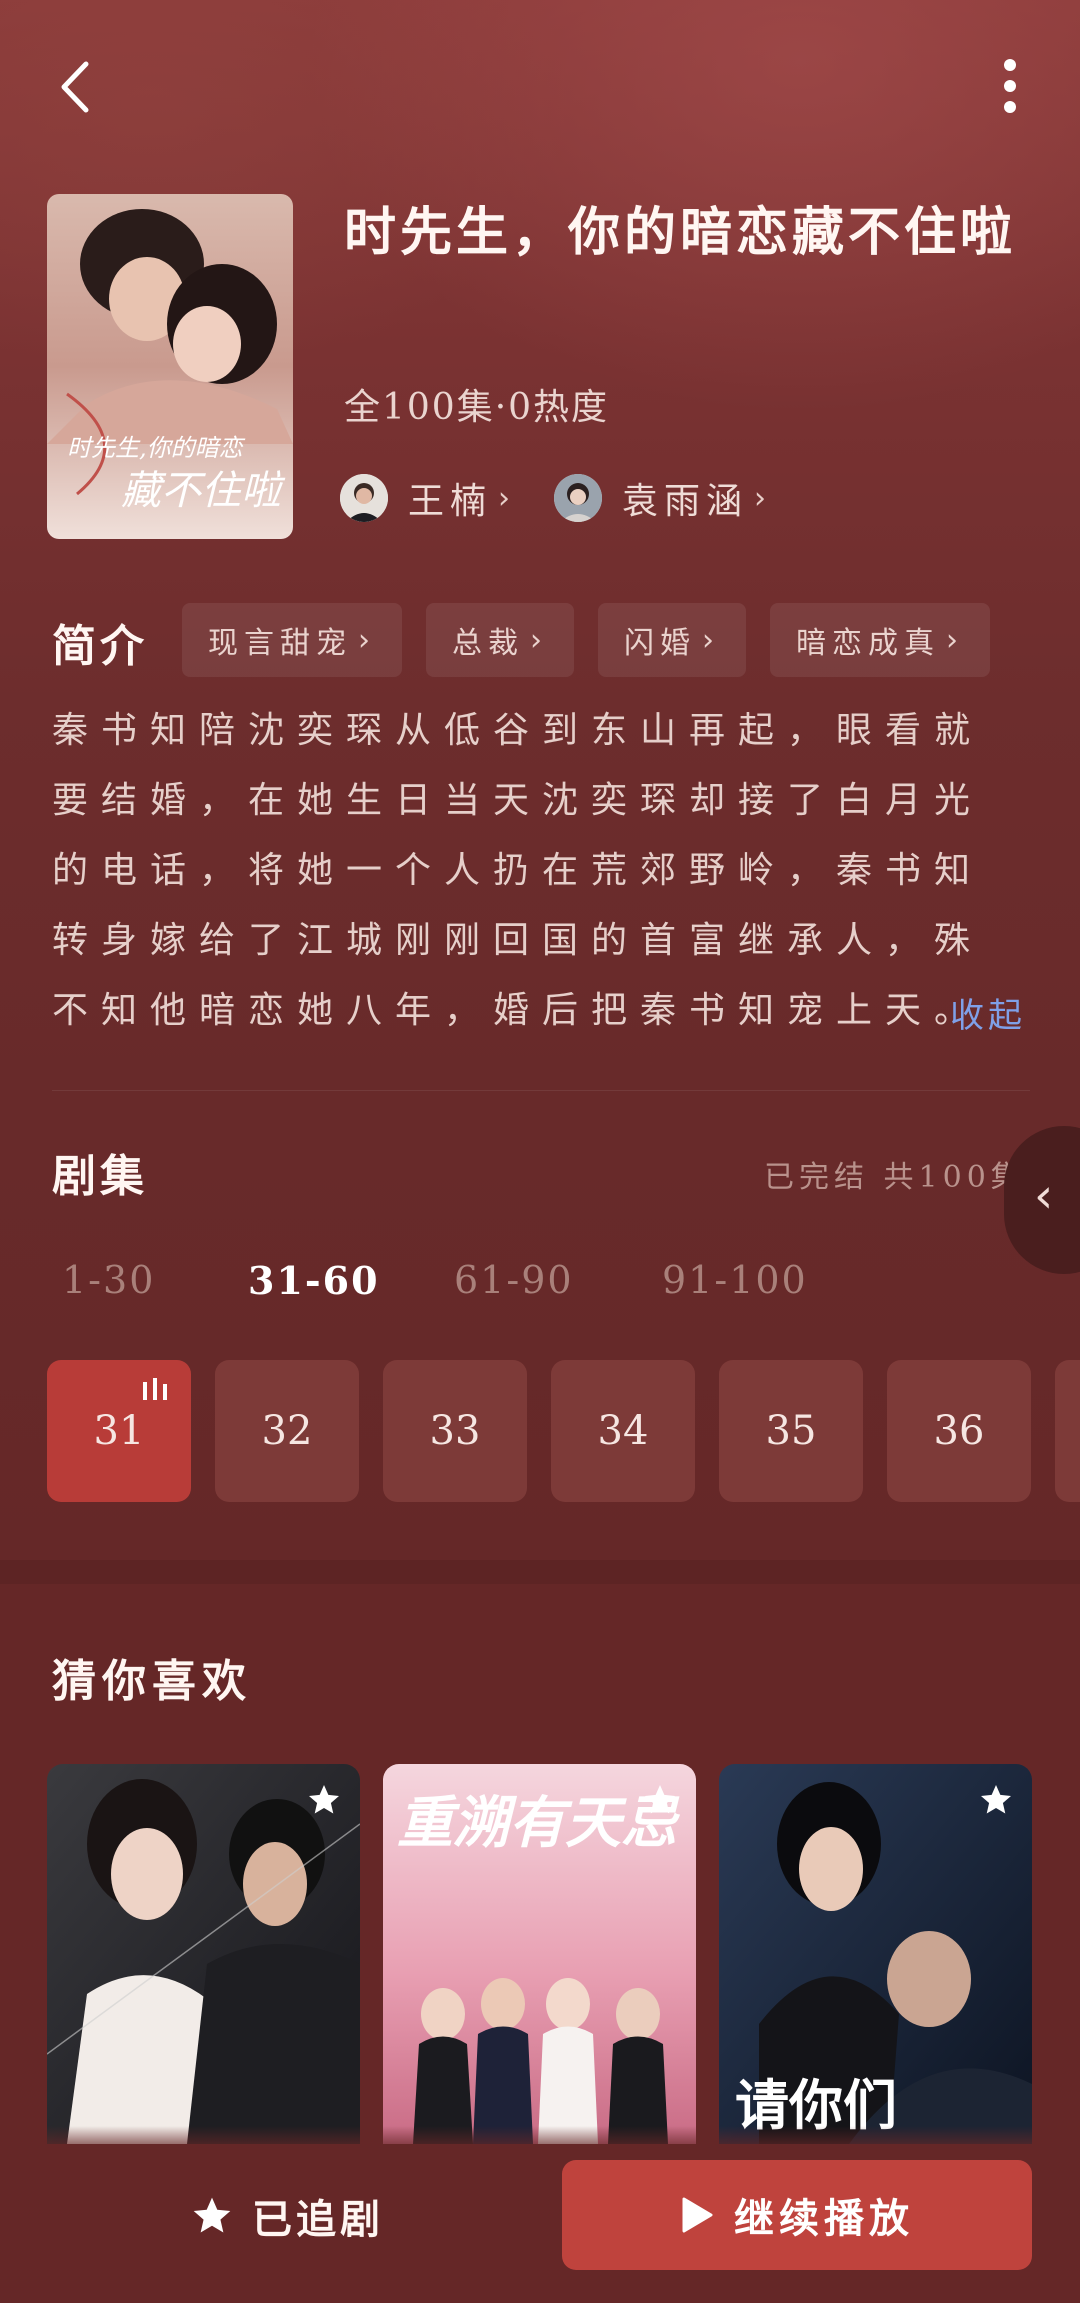  I want to click on cast-item: 王楠 ›, so click(425, 498).